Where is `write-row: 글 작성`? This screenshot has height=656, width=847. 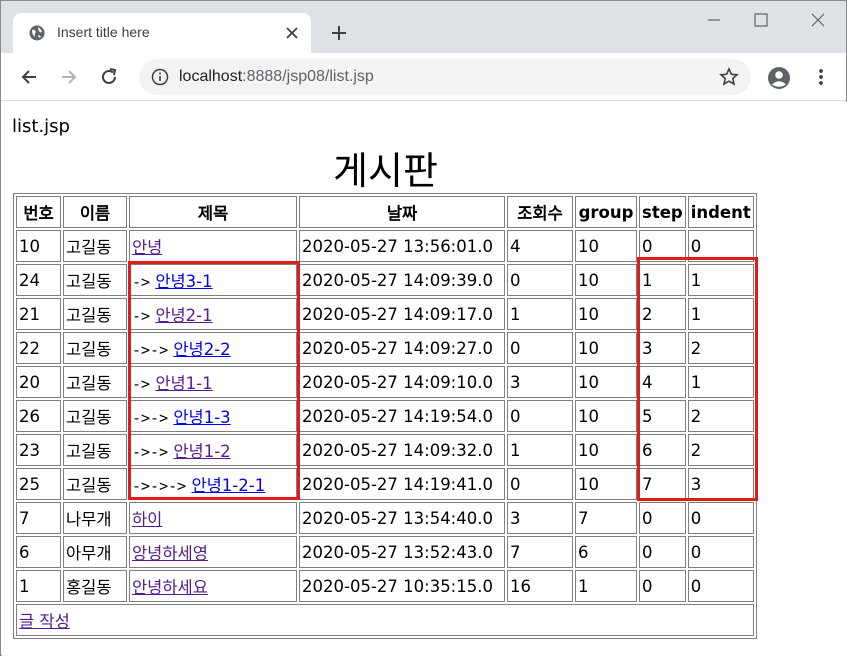 write-row: 글 작성 is located at coordinates (385, 620).